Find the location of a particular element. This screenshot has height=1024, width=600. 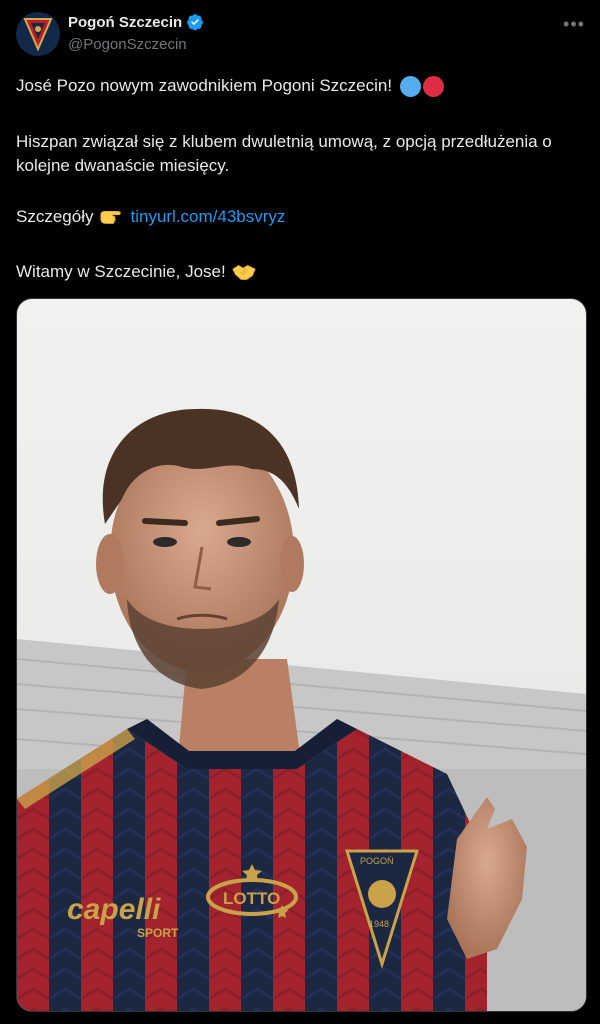

avatar is located at coordinates (38, 34).